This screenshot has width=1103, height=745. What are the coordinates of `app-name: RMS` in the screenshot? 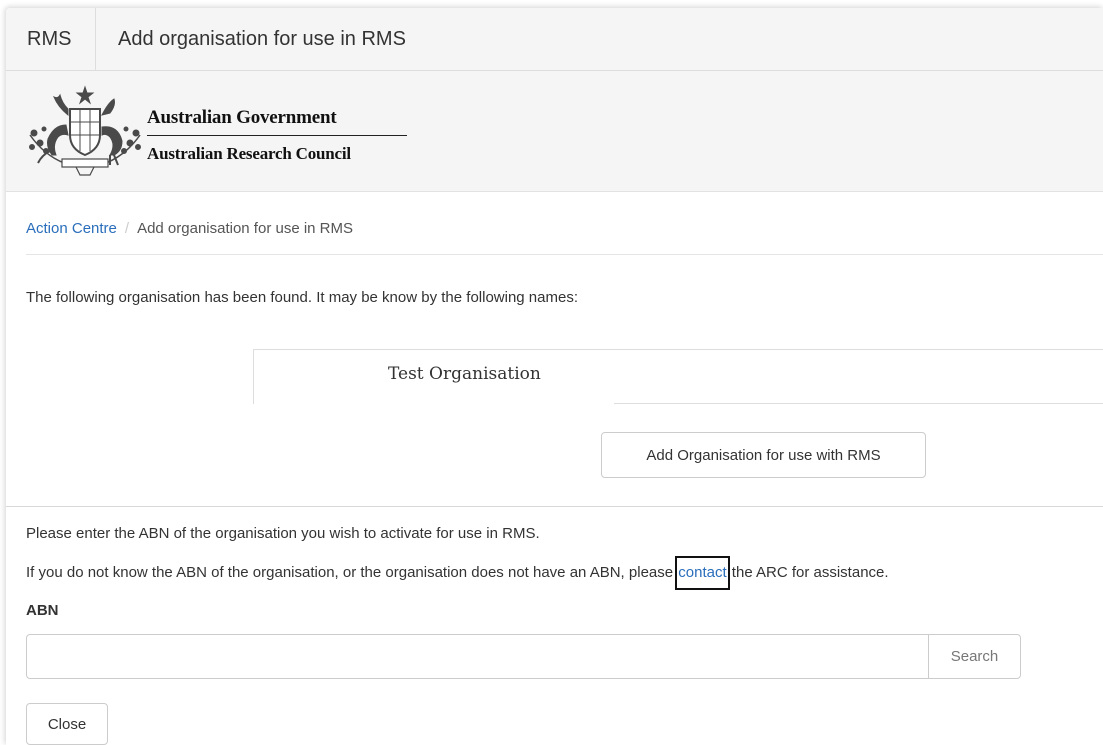 It's located at (51, 39).